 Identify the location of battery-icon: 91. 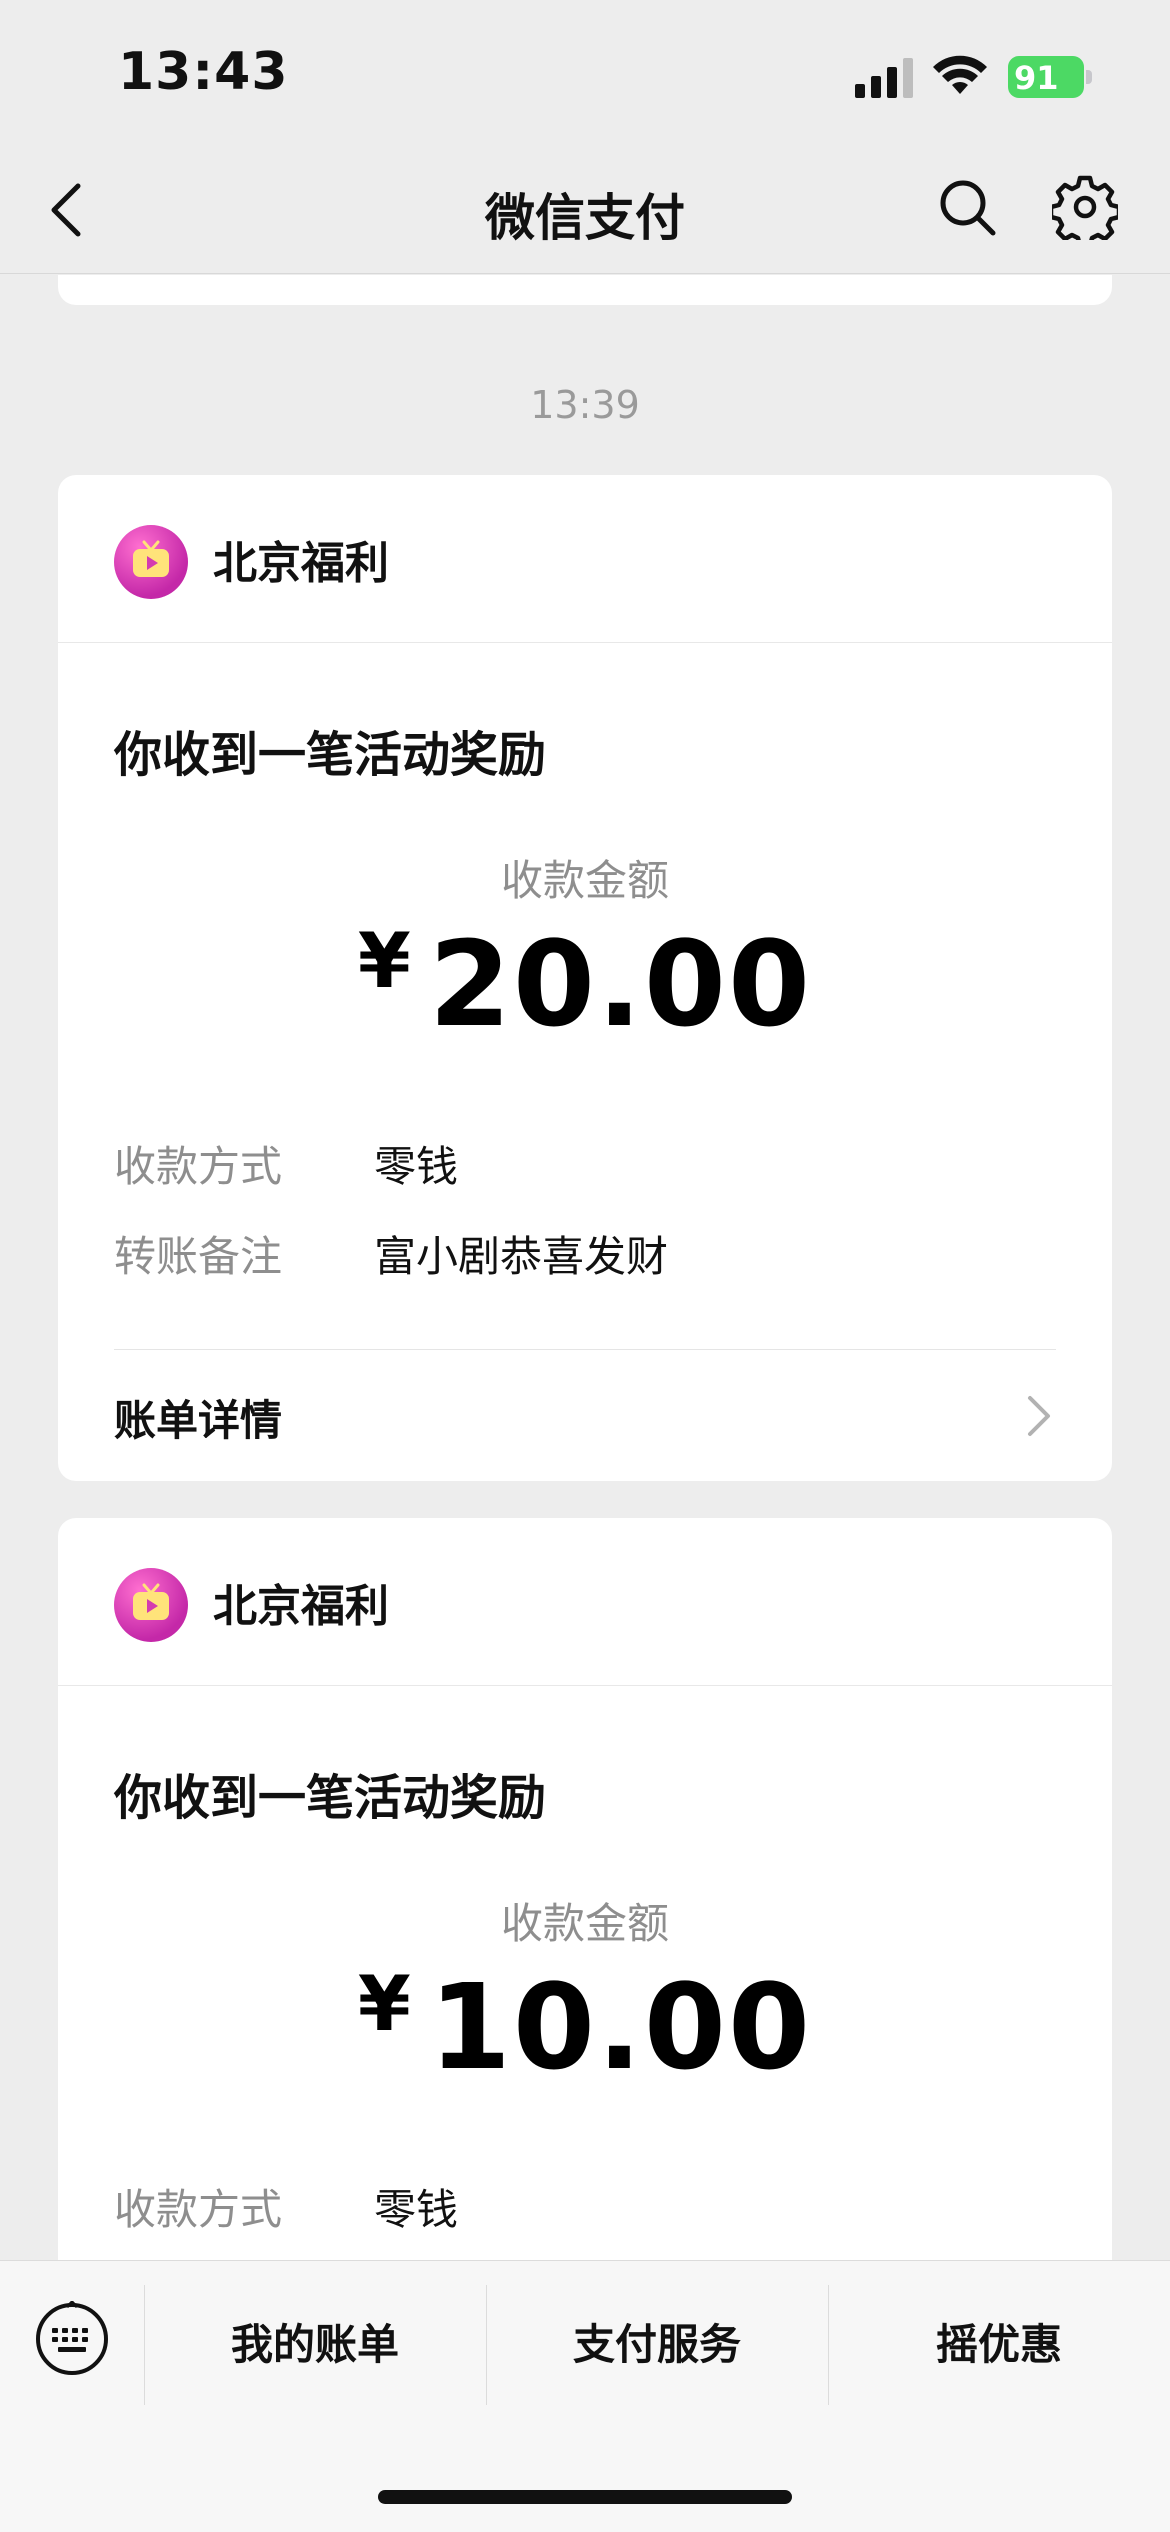
(1050, 77).